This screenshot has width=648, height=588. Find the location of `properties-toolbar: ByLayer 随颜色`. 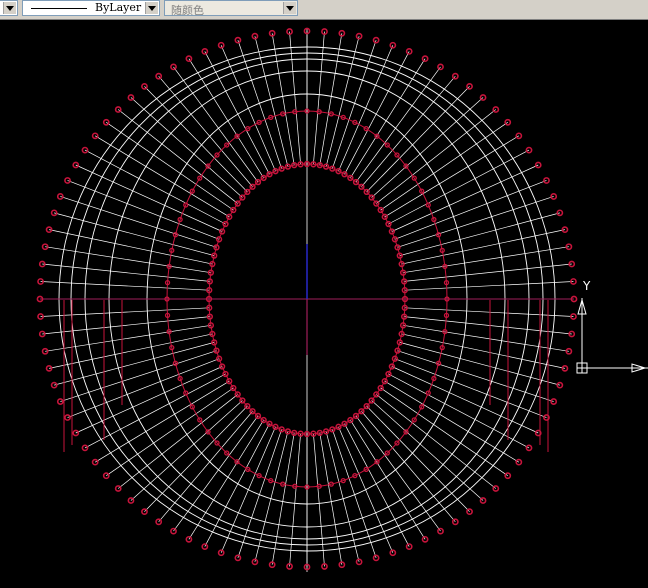

properties-toolbar: ByLayer 随颜色 is located at coordinates (324, 10).